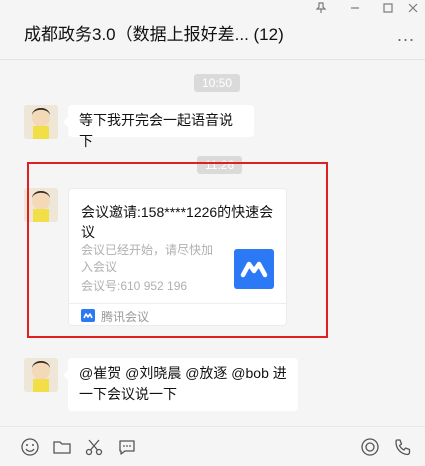 Image resolution: width=425 pixels, height=466 pixels. What do you see at coordinates (127, 447) in the screenshot?
I see `chat-bubble-icon` at bounding box center [127, 447].